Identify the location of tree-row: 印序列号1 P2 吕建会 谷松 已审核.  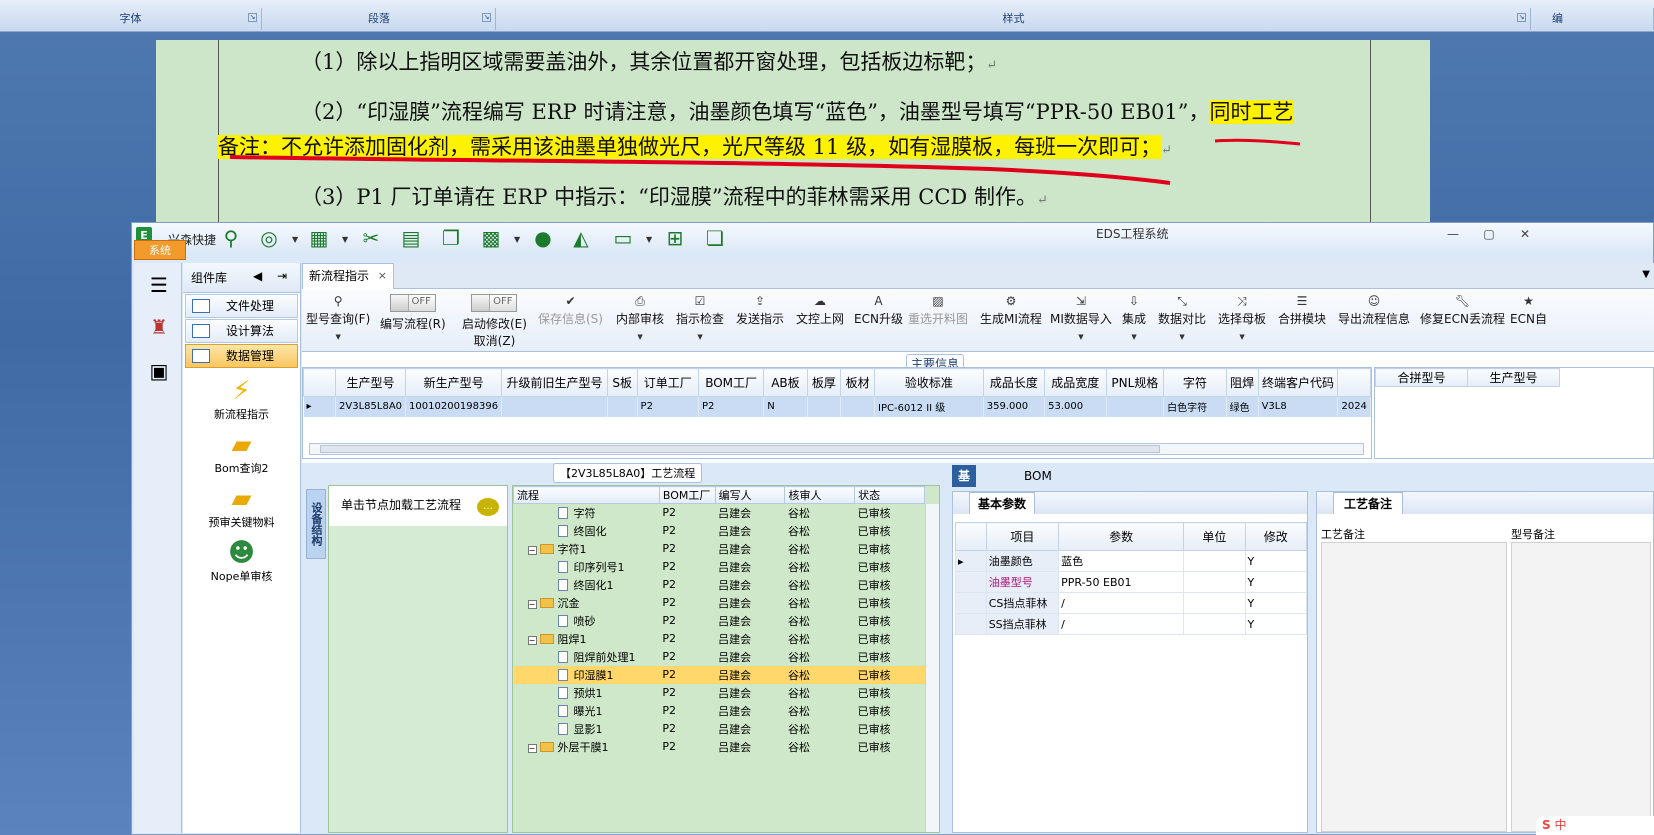
(719, 567).